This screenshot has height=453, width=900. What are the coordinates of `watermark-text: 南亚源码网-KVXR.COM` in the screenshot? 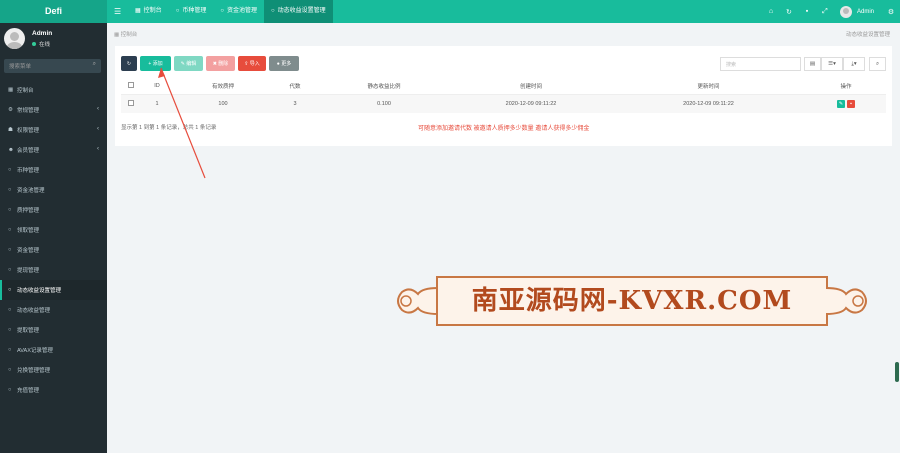 It's located at (632, 301).